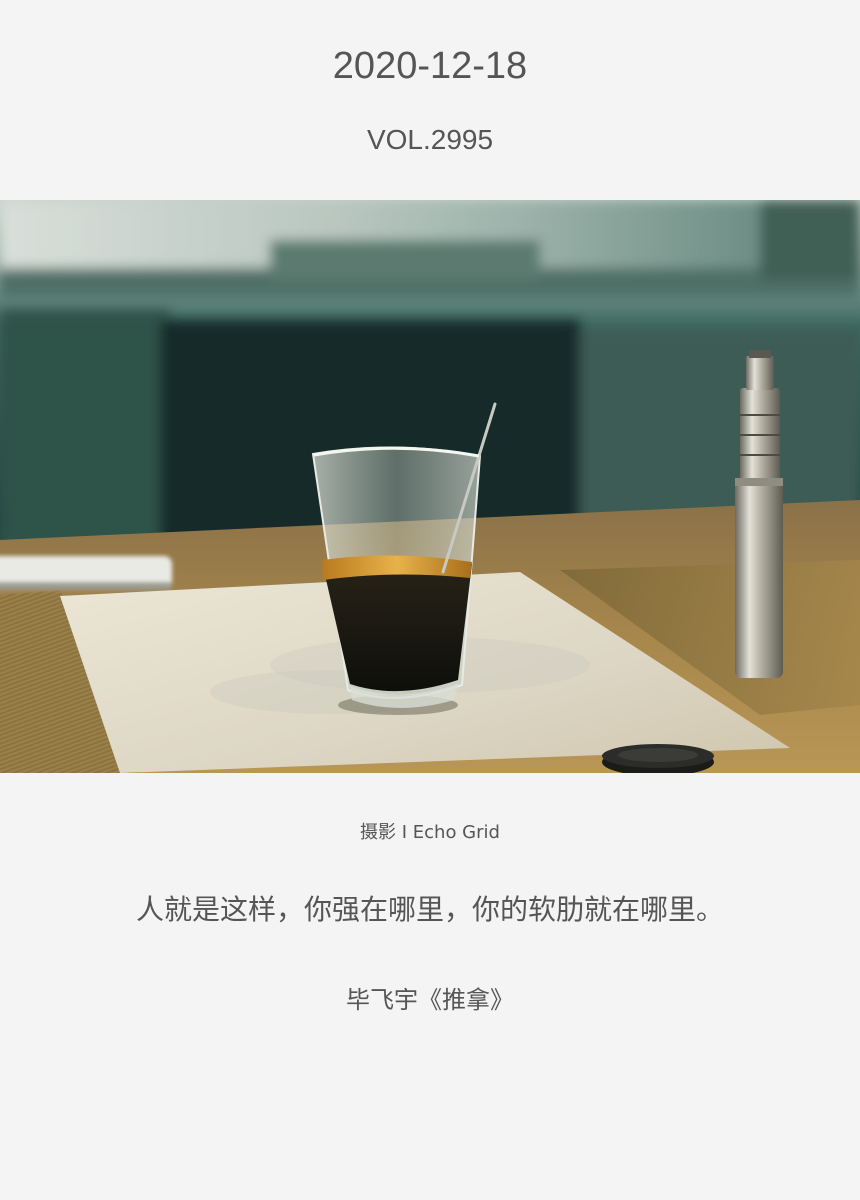 The width and height of the screenshot is (860, 1200). I want to click on volume-number: VOL.2995, so click(430, 139).